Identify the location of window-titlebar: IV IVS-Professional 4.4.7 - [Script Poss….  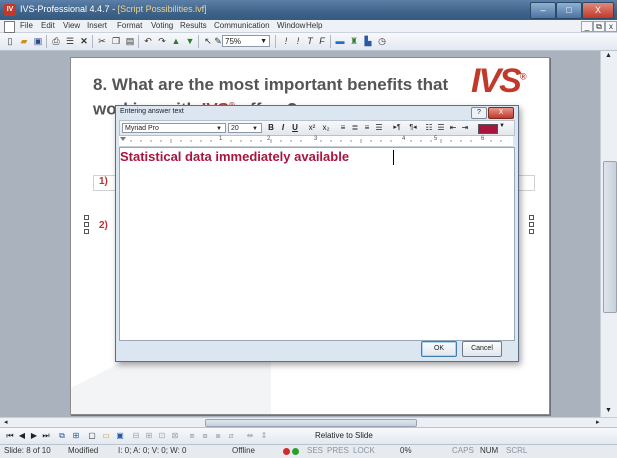
(308, 10).